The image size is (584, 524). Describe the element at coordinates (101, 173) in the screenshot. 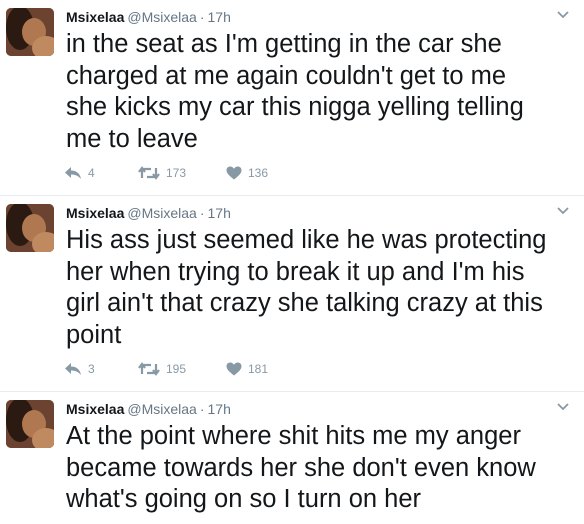

I see `reply-button: 4` at that location.